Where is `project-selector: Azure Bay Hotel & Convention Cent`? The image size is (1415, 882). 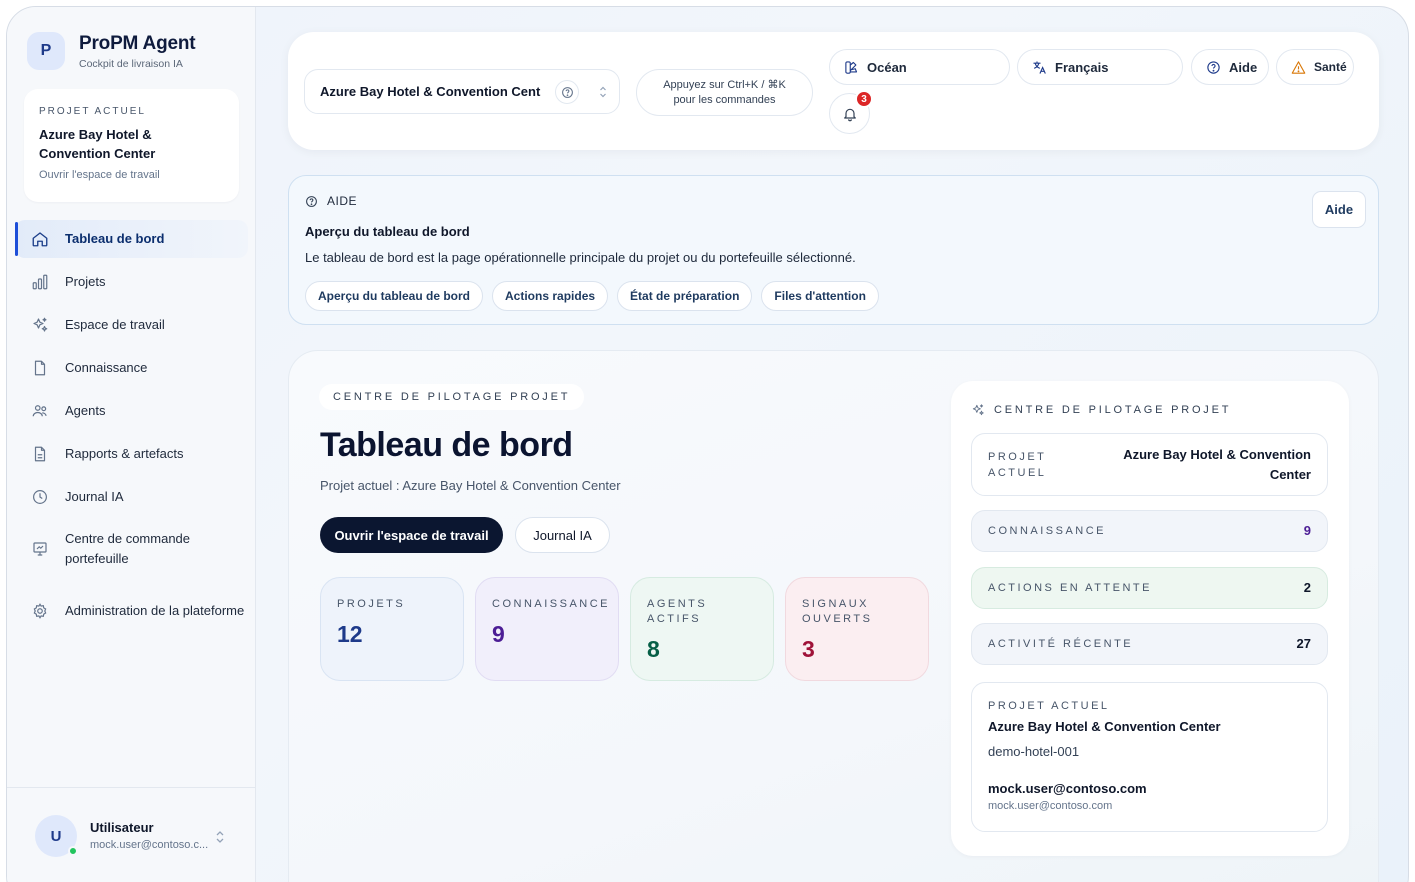
project-selector: Azure Bay Hotel & Convention Cent is located at coordinates (462, 91).